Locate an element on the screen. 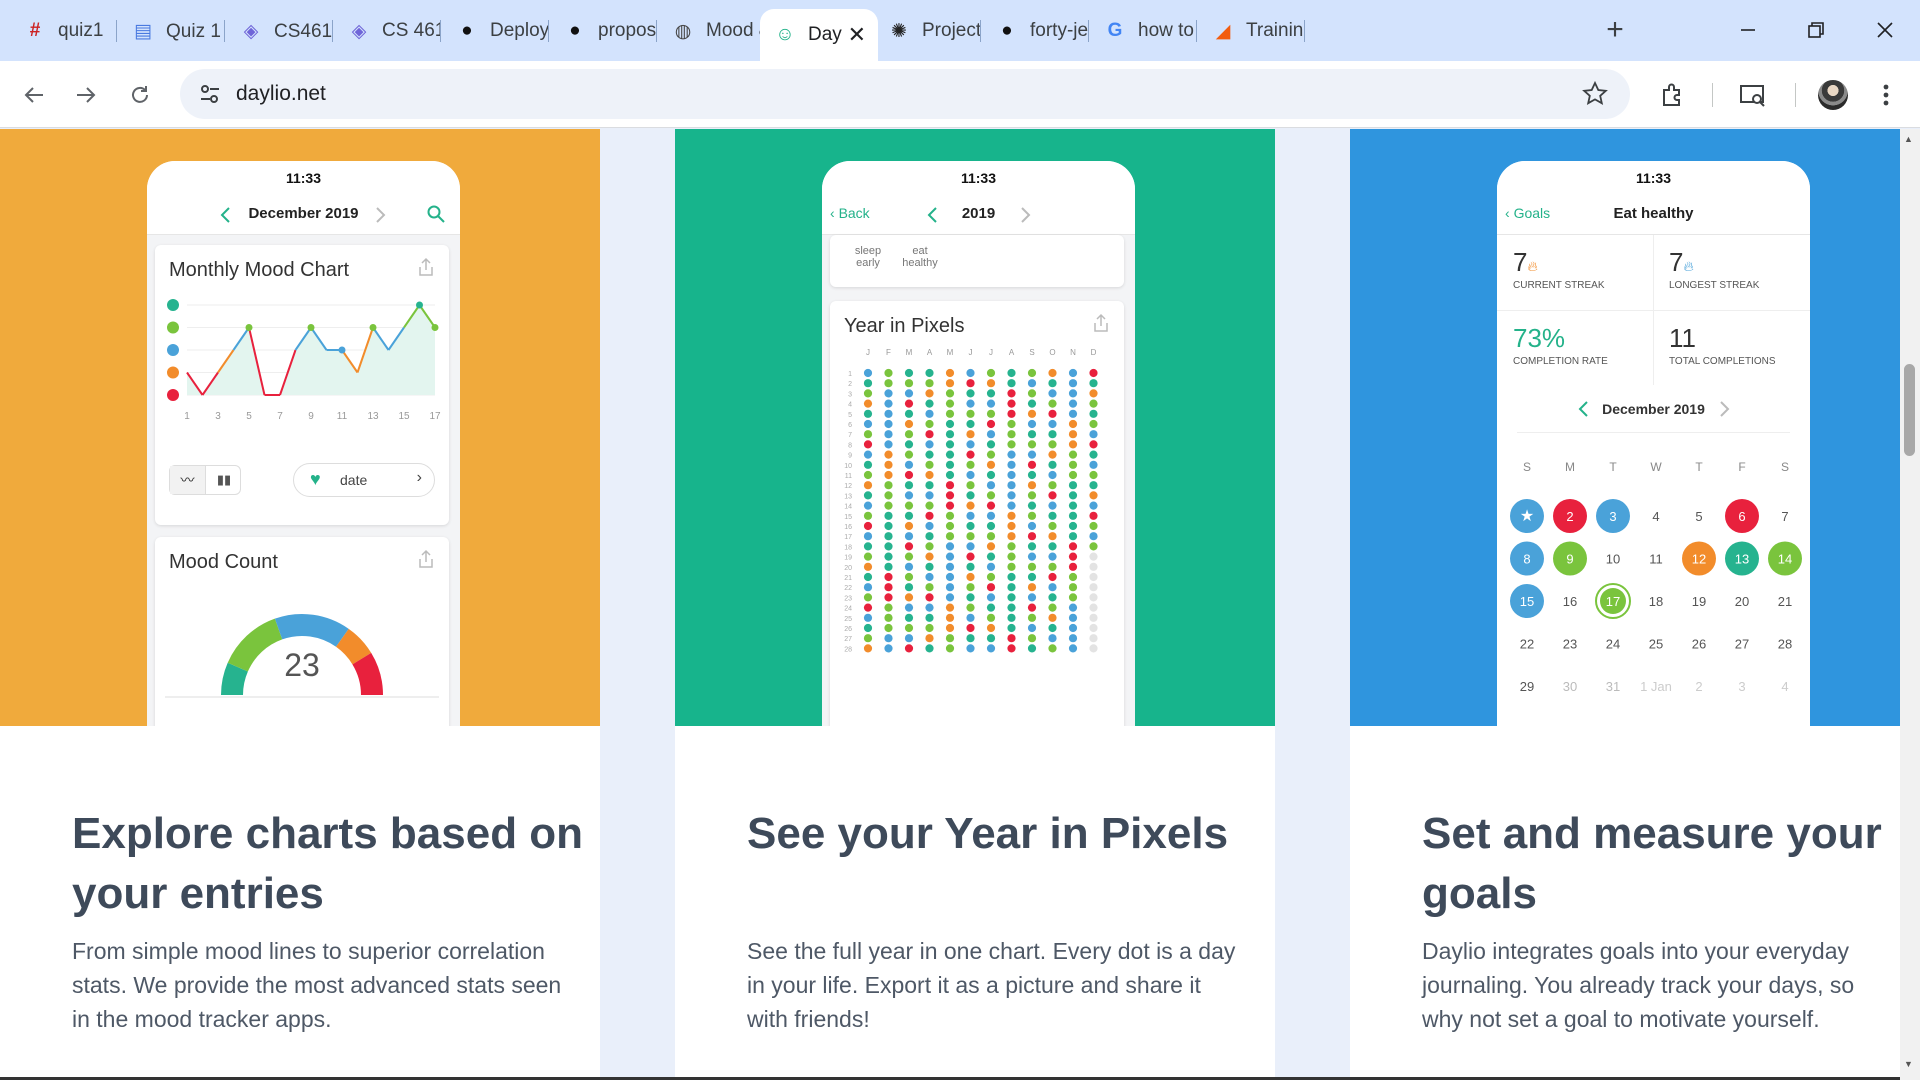 The width and height of the screenshot is (1920, 1080). tab-forty-je: ● forty-je is located at coordinates (1035, 31).